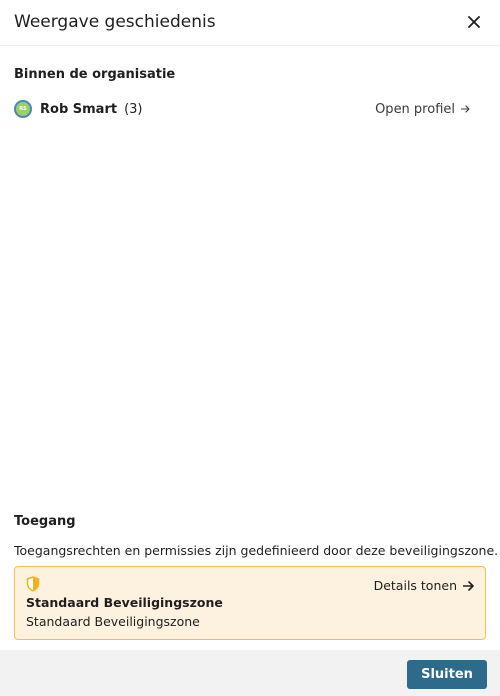 This screenshot has height=696, width=500. What do you see at coordinates (474, 22) in the screenshot?
I see `close-icon` at bounding box center [474, 22].